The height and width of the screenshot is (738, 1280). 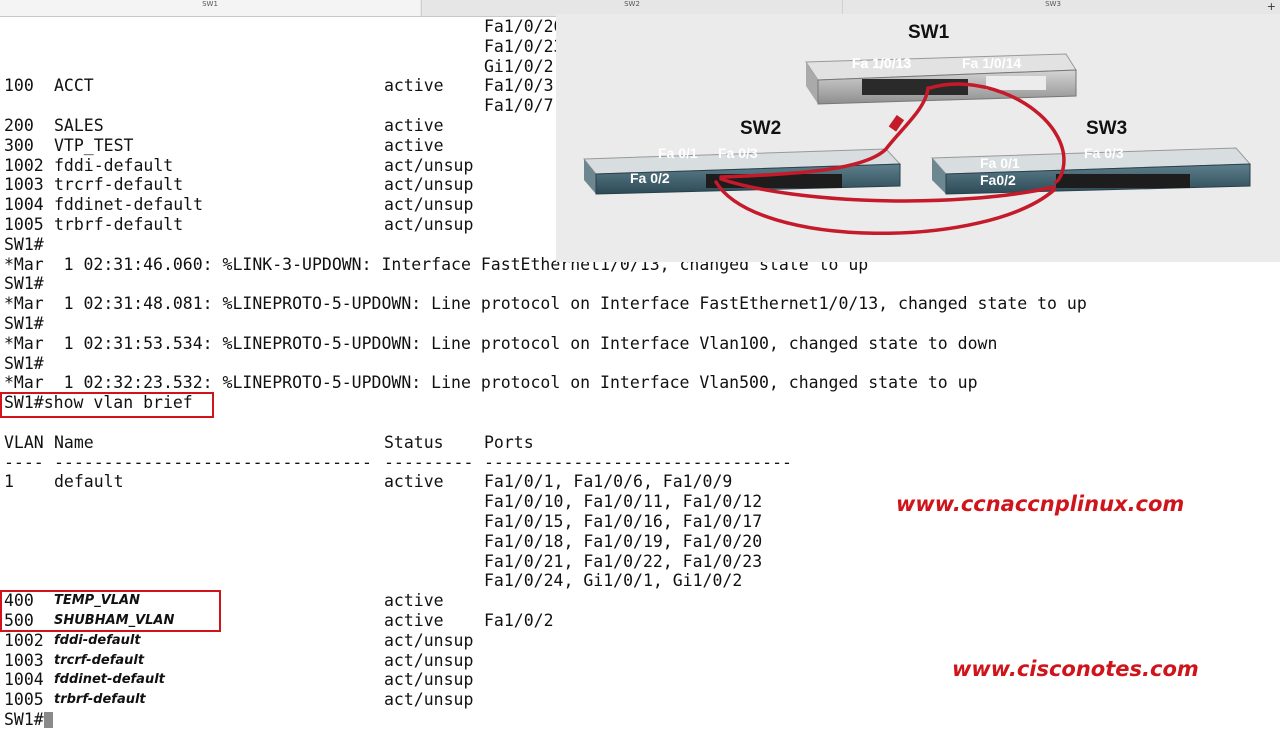 What do you see at coordinates (1106, 128) in the screenshot?
I see `sw3-label: SW3` at bounding box center [1106, 128].